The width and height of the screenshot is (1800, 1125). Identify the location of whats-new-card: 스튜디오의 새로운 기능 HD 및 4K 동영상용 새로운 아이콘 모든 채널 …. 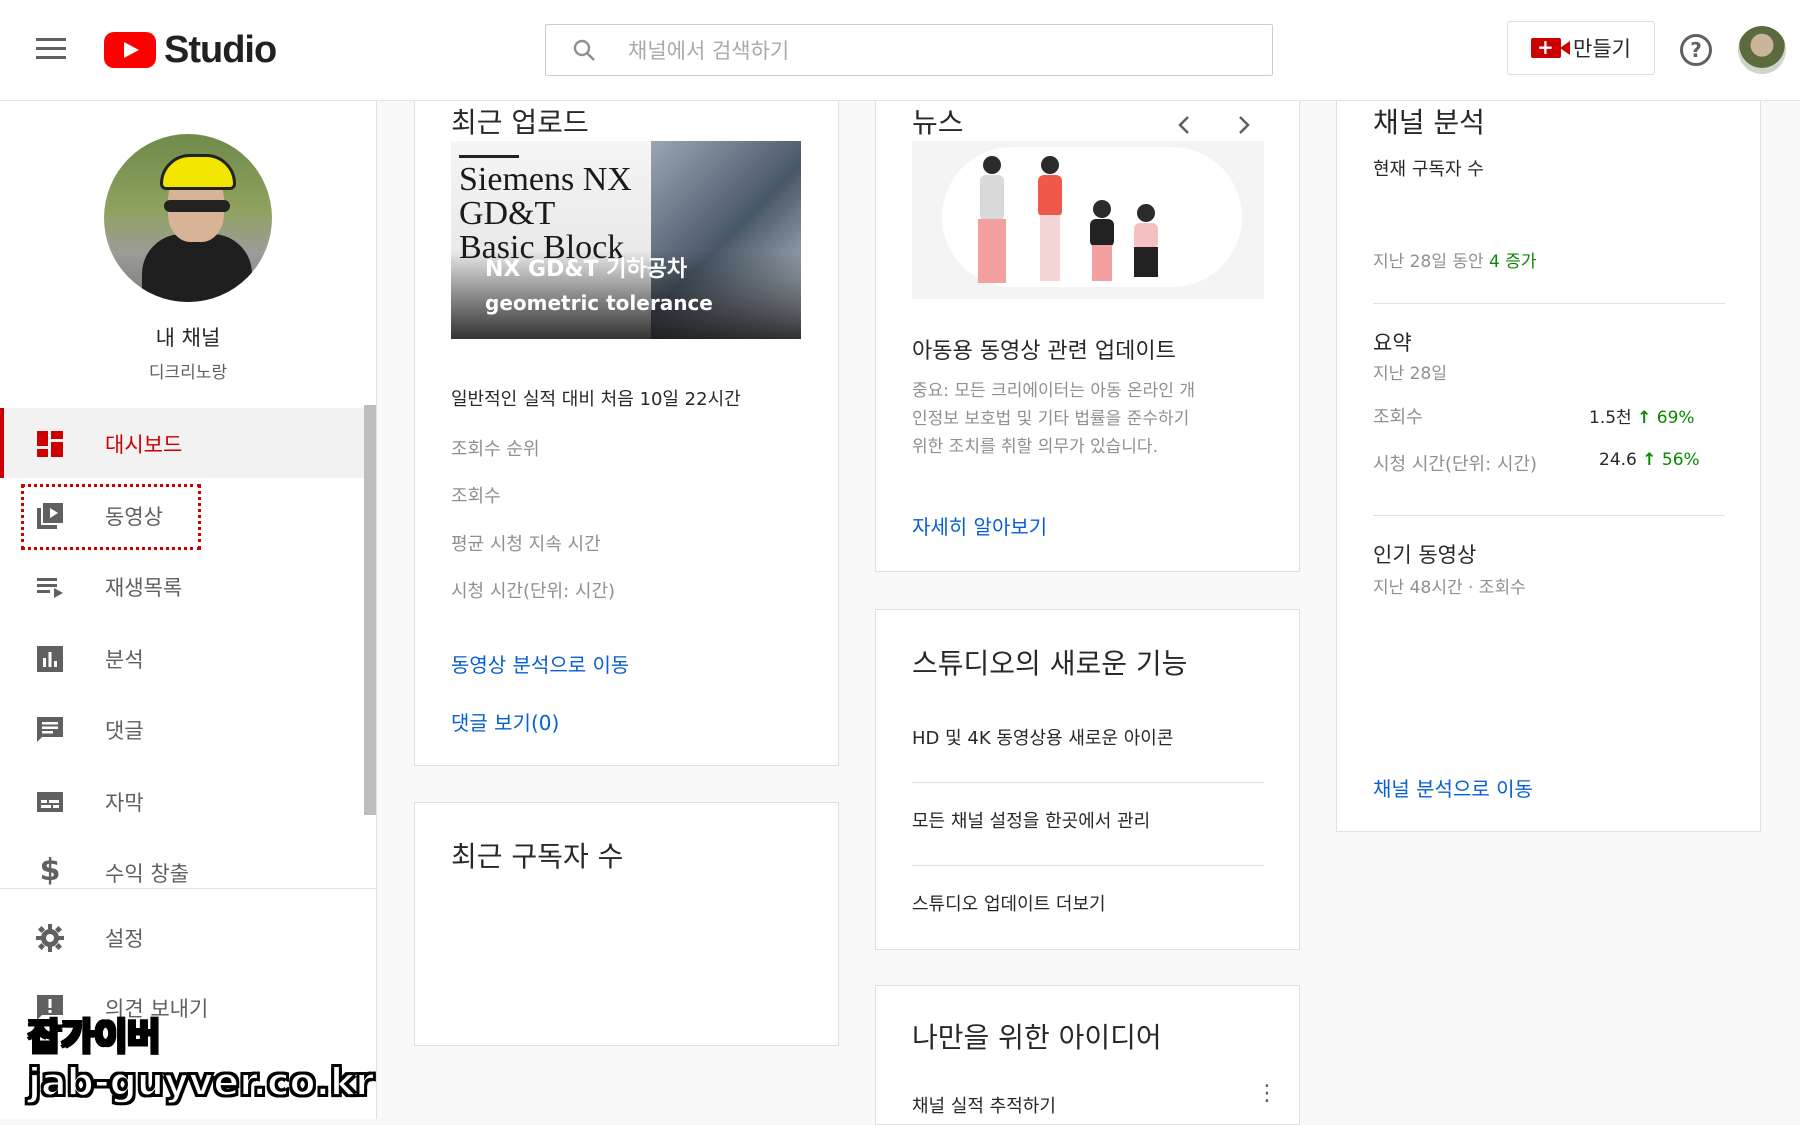
(1087, 779).